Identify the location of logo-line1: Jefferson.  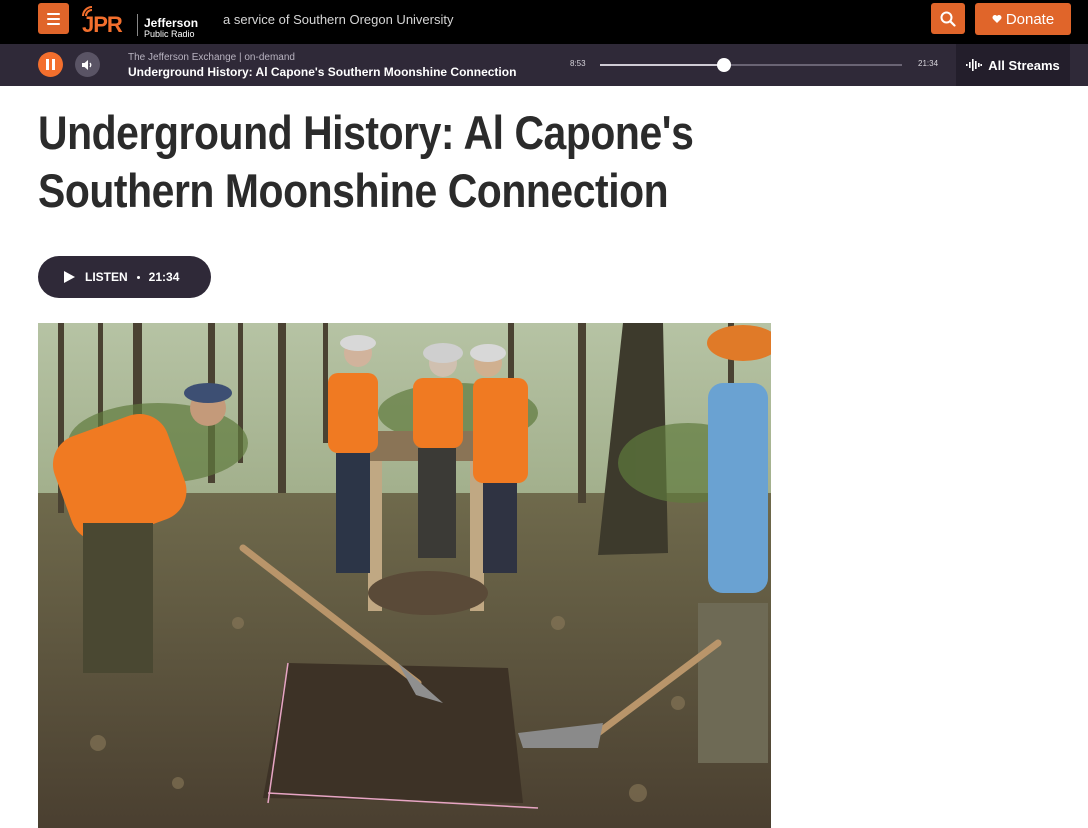
(171, 23).